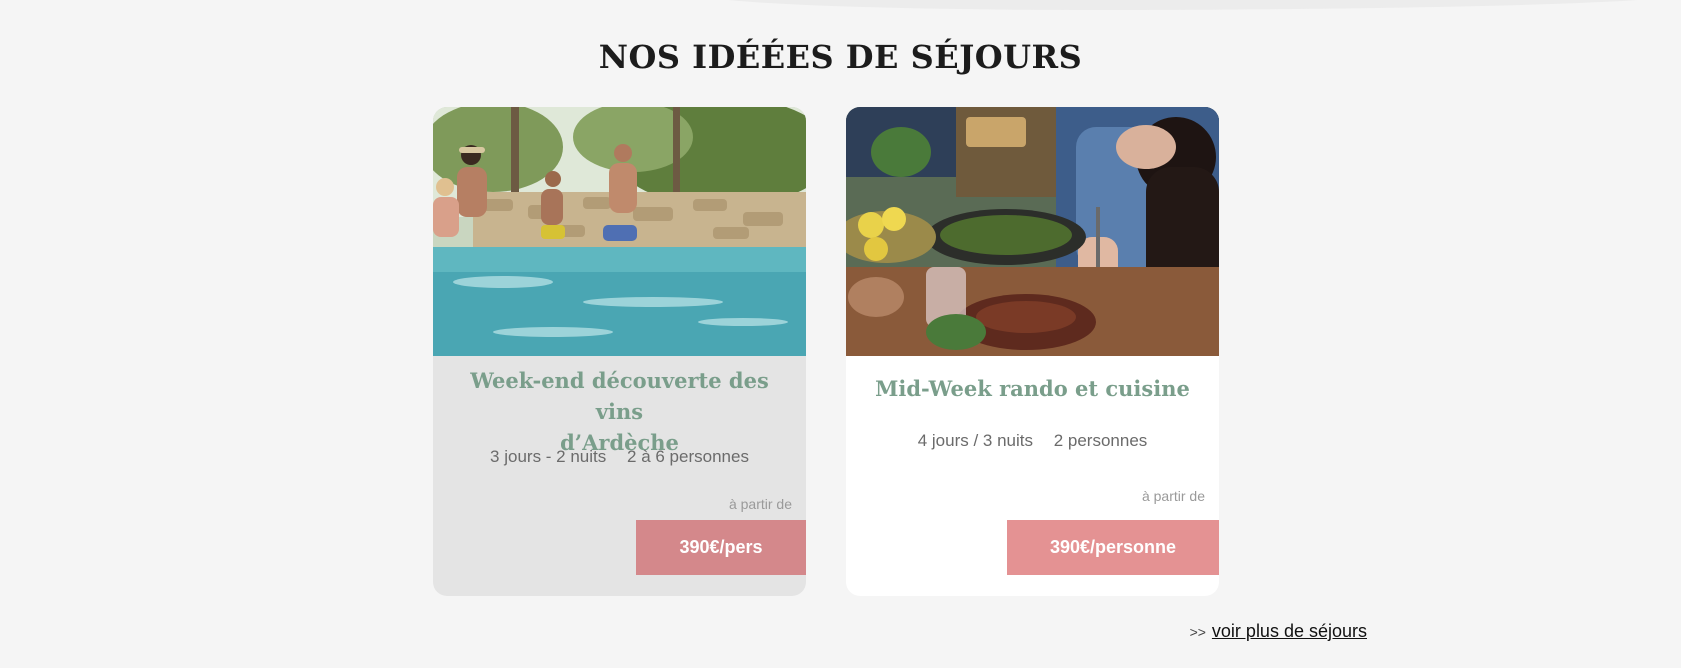 The width and height of the screenshot is (1681, 668). Describe the element at coordinates (1197, 632) in the screenshot. I see `arrows-text: >>` at that location.